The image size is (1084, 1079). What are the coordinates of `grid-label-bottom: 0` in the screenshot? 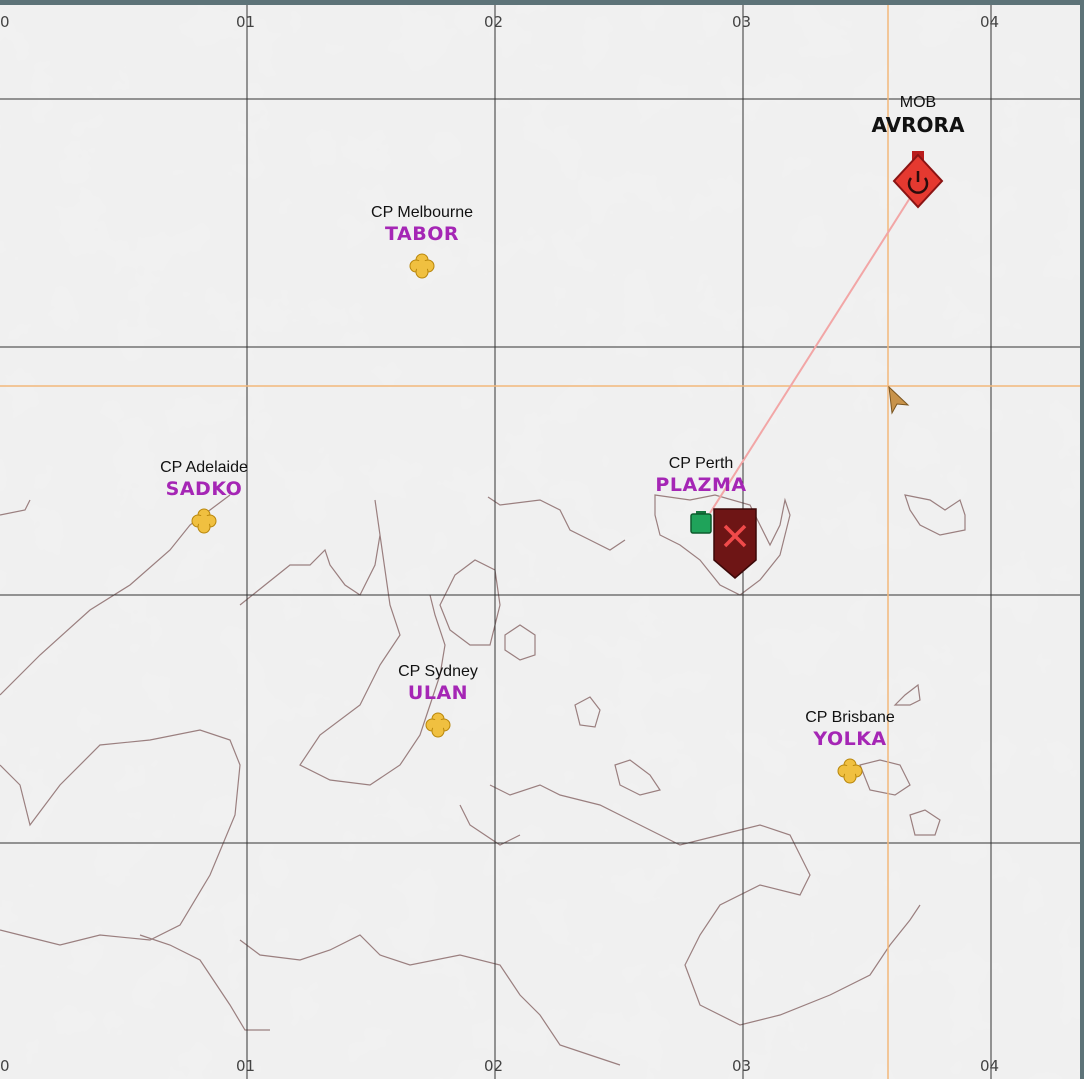 It's located at (5, 1066).